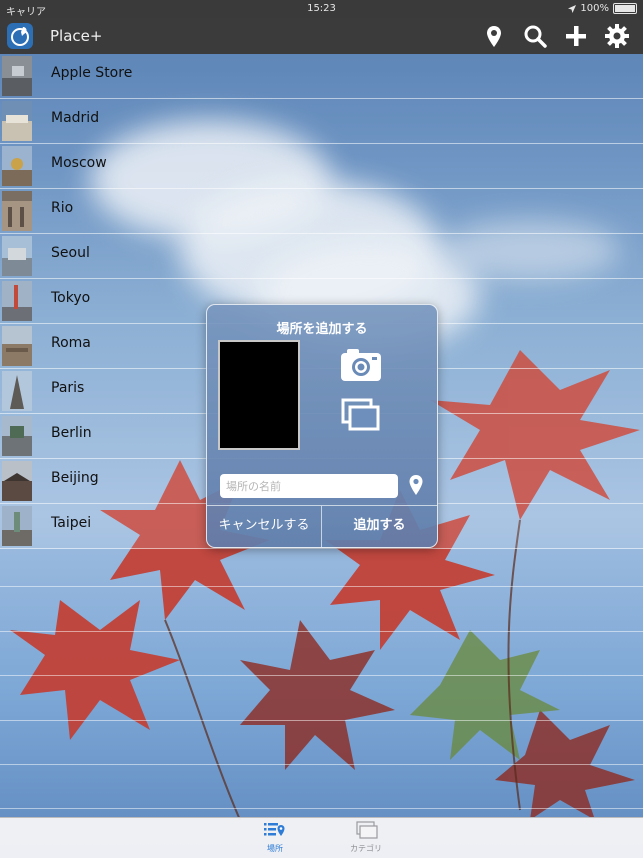 The image size is (643, 858). What do you see at coordinates (76, 36) in the screenshot?
I see `app-title: Place+` at bounding box center [76, 36].